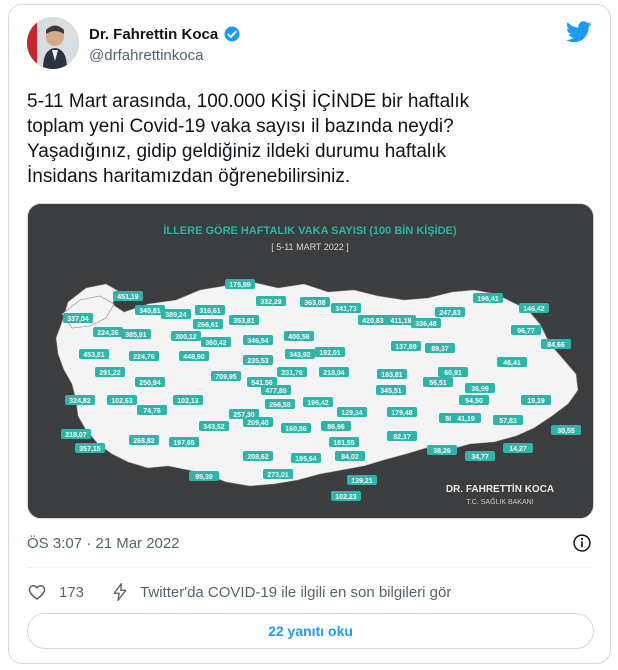  Describe the element at coordinates (184, 443) in the screenshot. I see `province-value: 197,65` at that location.